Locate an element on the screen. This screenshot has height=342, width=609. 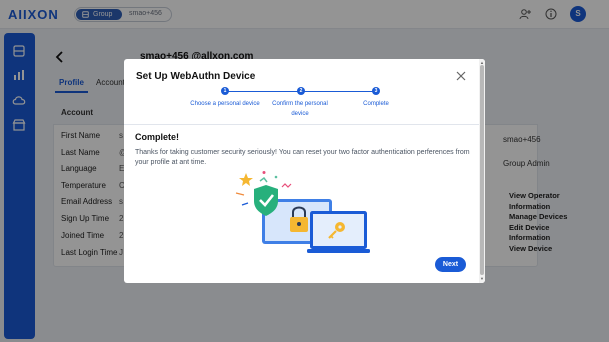
step-dot: 1 is located at coordinates (225, 91).